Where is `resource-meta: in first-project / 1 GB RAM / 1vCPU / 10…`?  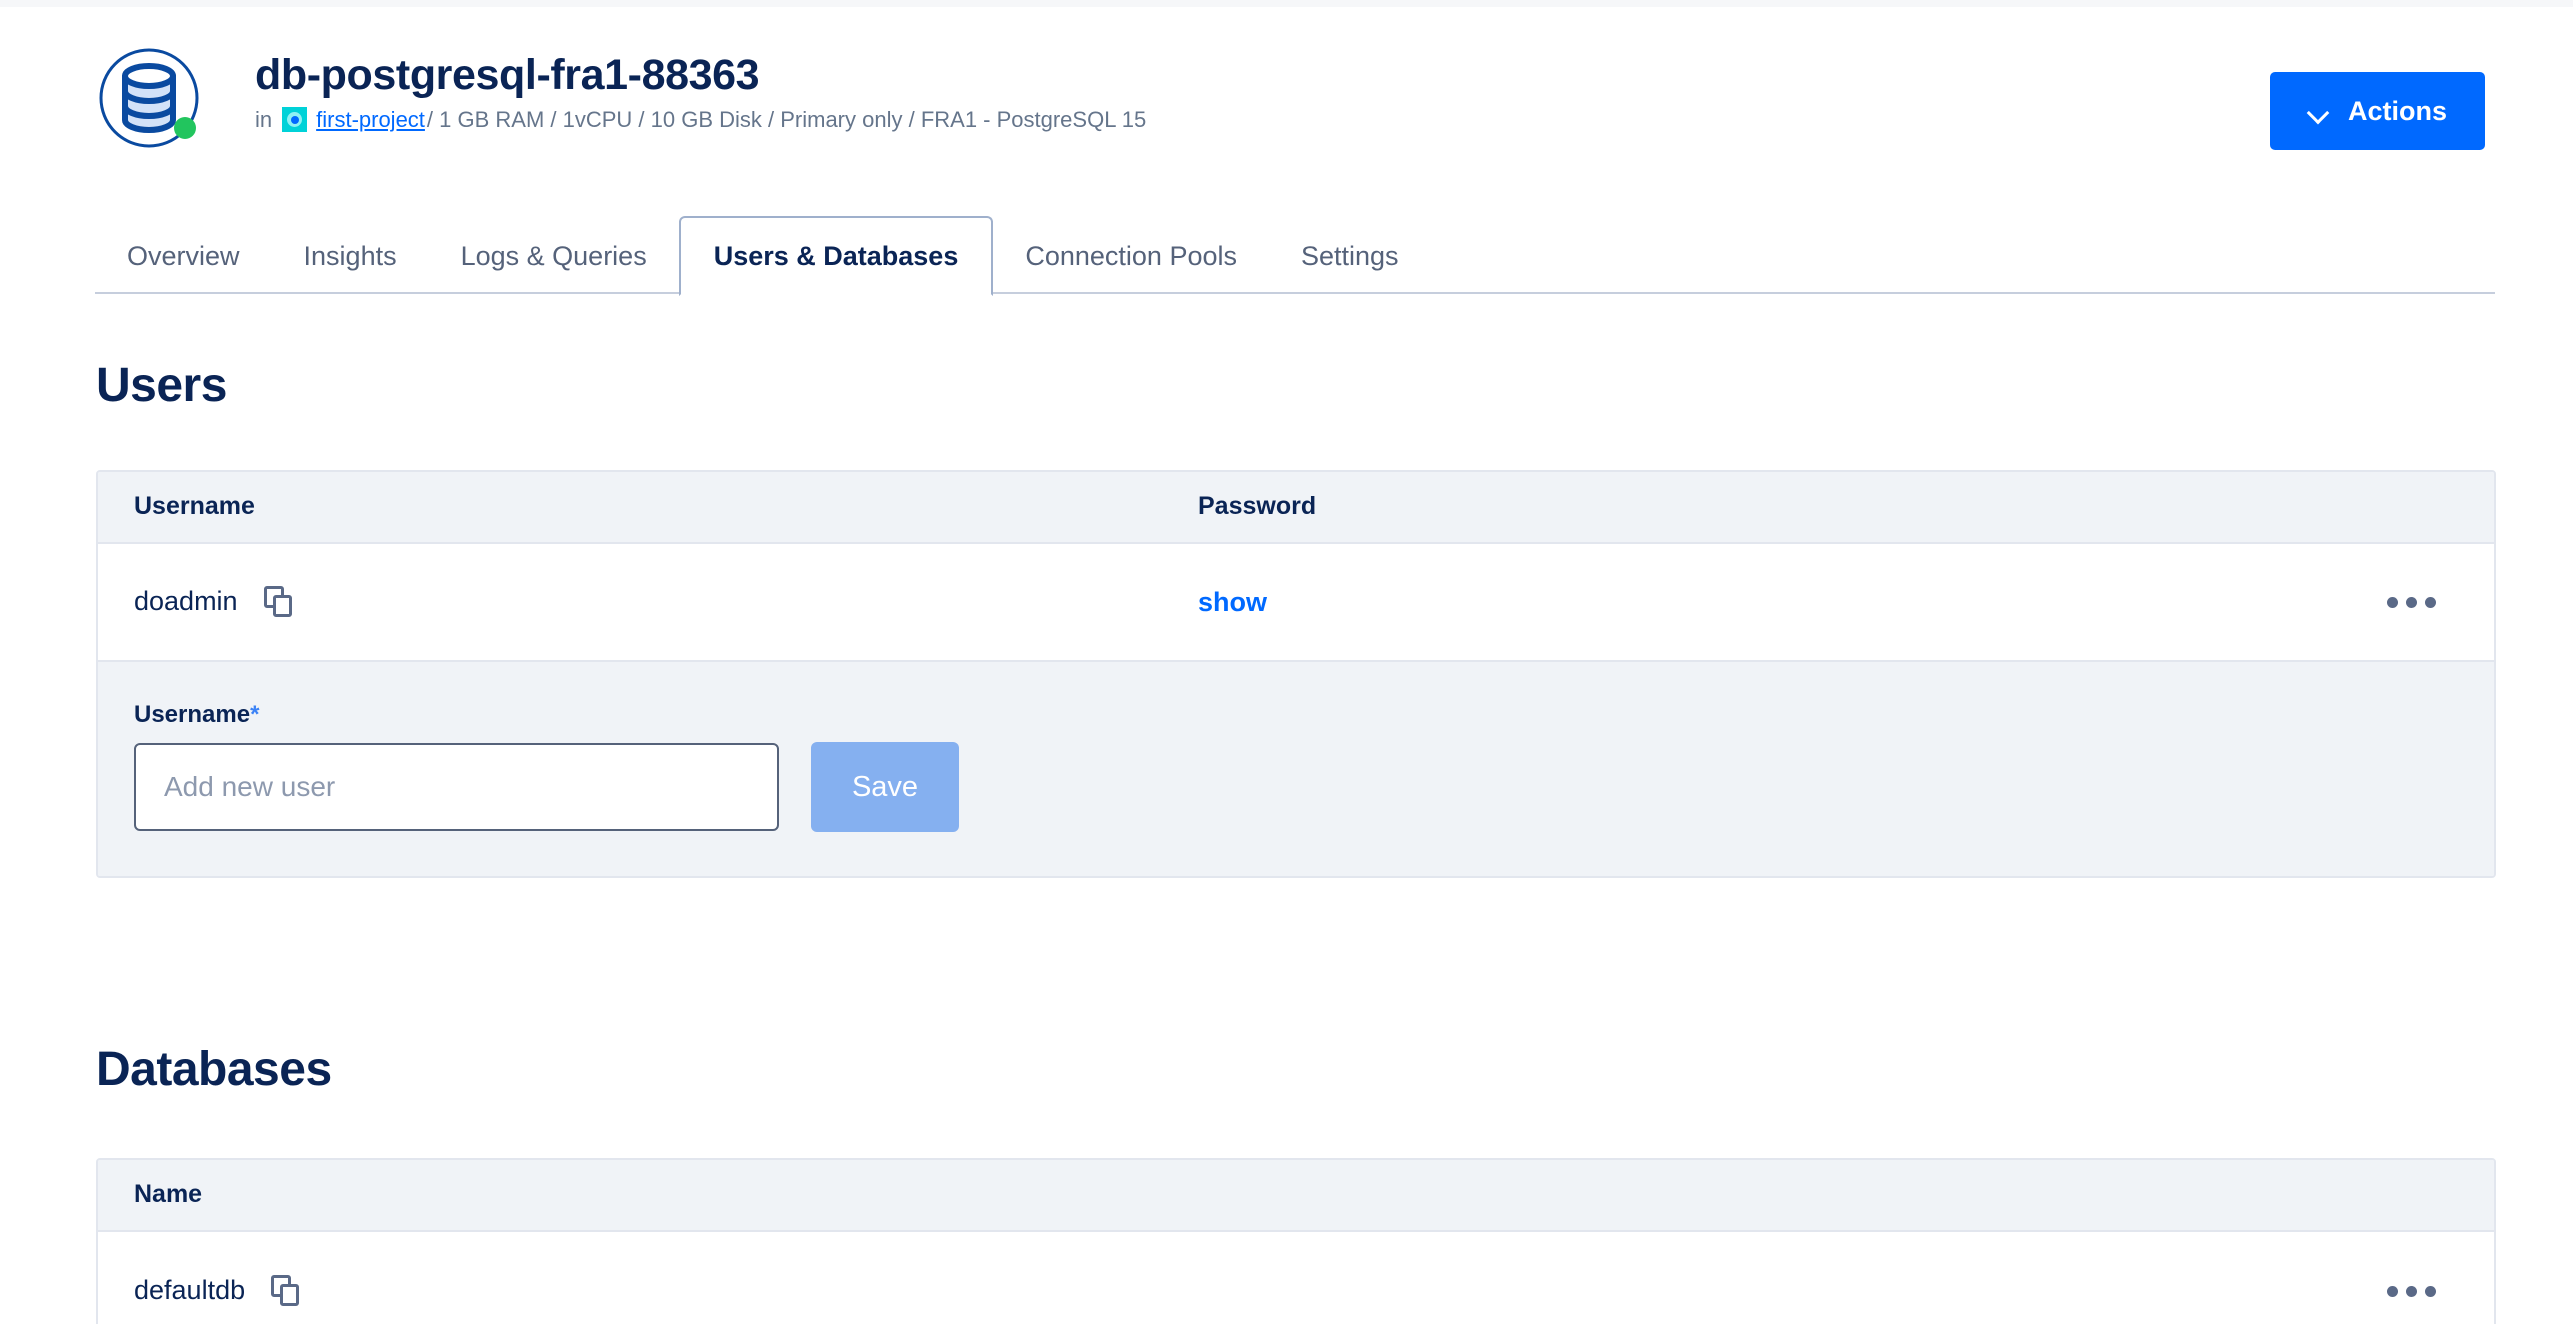
resource-meta: in first-project / 1 GB RAM / 1vCPU / 10… is located at coordinates (701, 119).